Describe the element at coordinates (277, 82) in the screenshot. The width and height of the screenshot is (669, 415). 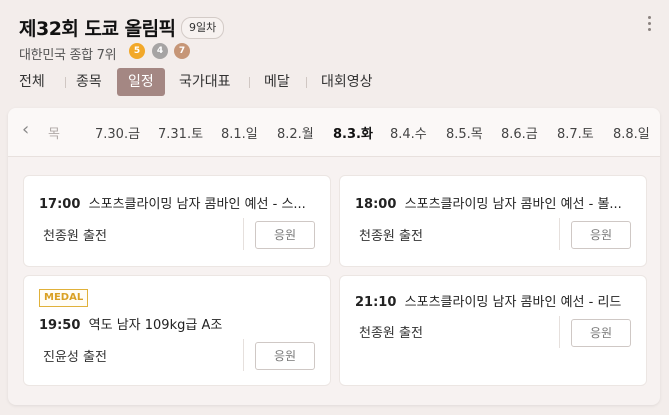
I see `tab-medals: 메달` at that location.